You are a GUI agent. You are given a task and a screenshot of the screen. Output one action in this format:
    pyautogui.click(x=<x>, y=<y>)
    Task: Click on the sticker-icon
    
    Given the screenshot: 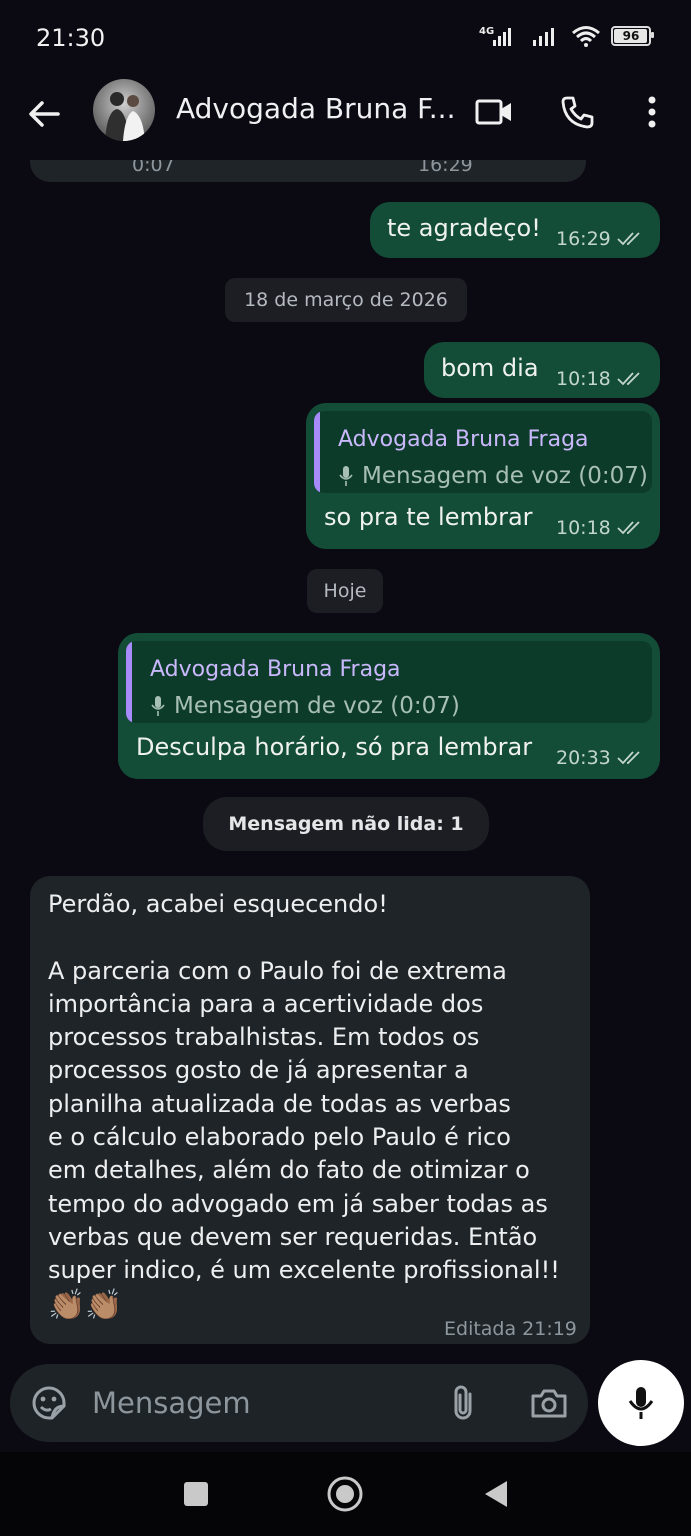 What is the action you would take?
    pyautogui.click(x=49, y=1403)
    